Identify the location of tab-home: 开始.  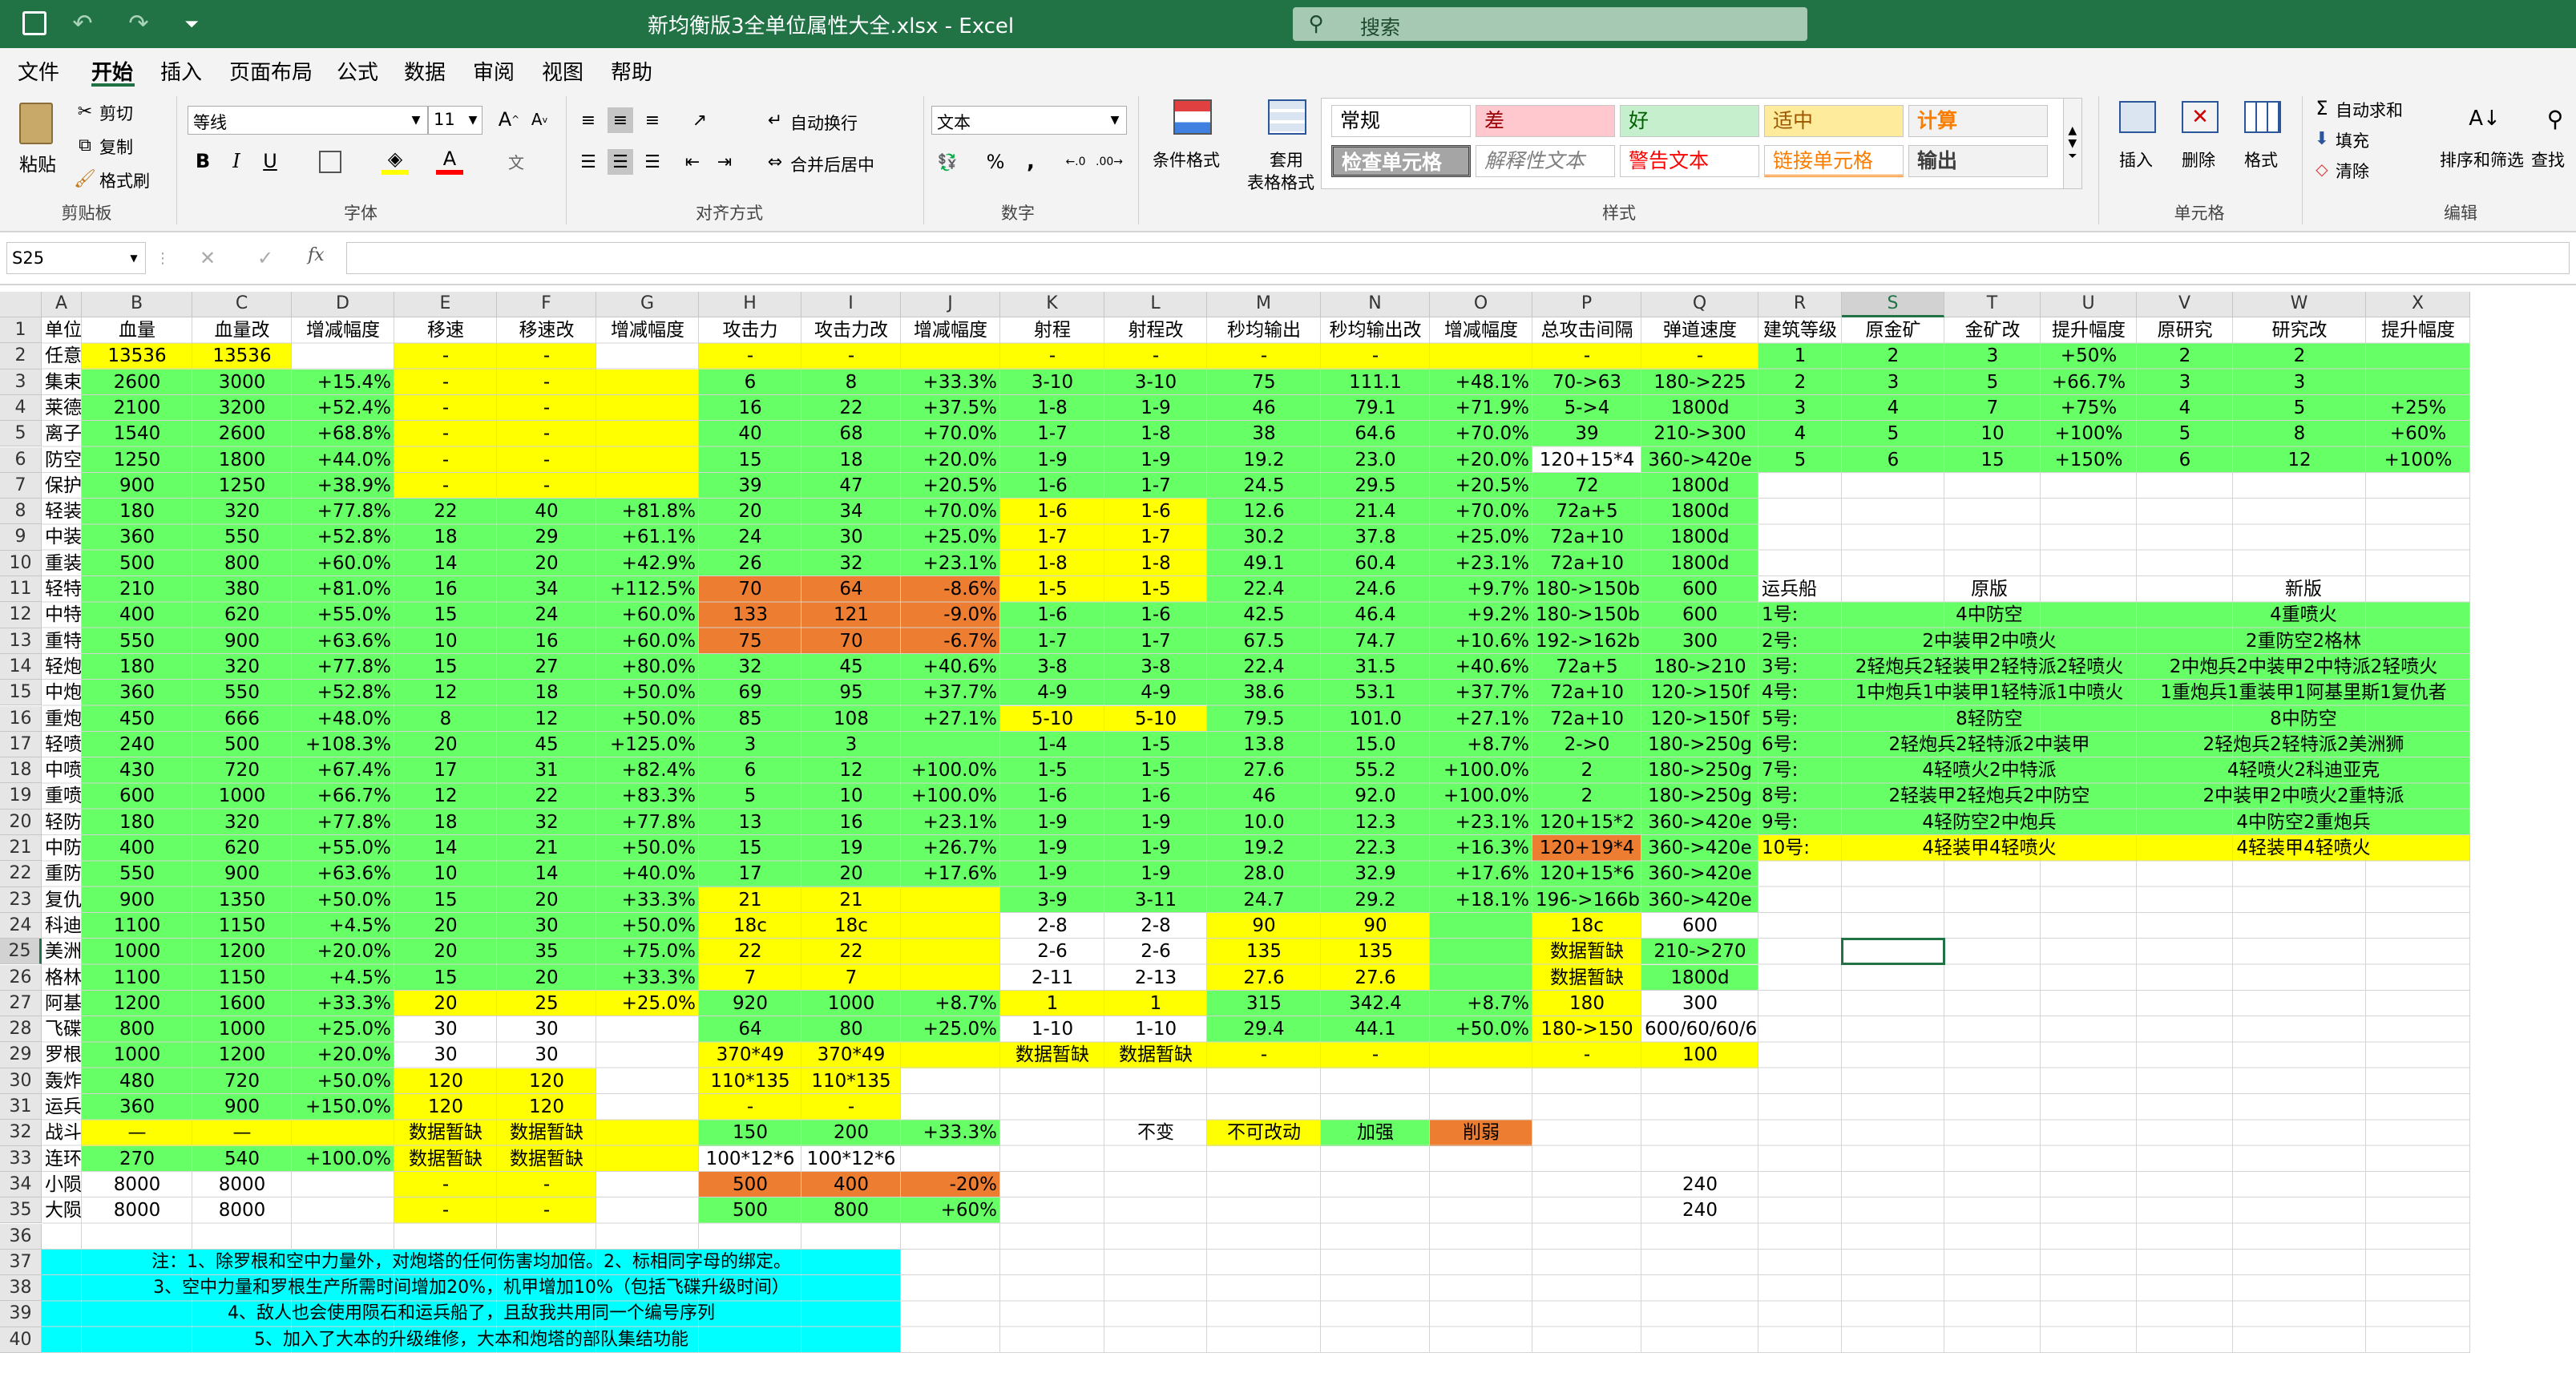
(112, 71).